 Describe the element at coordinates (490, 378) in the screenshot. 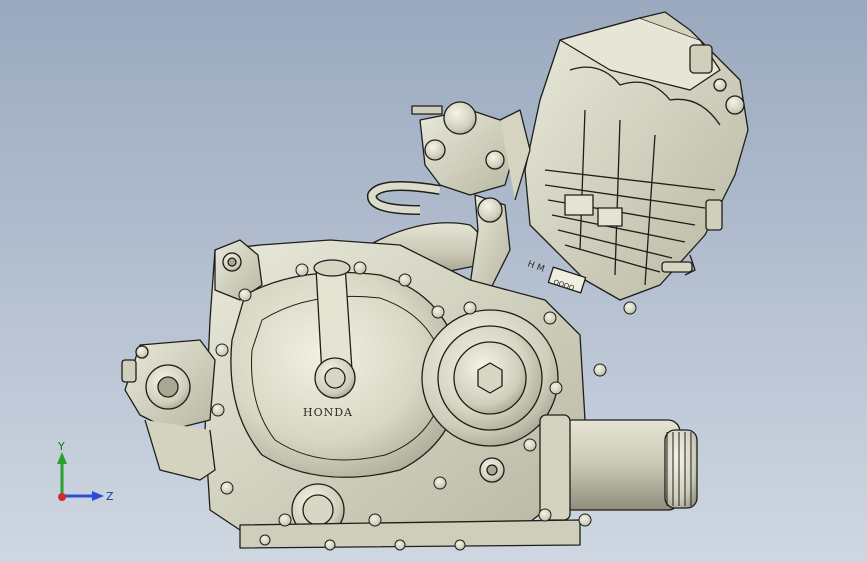

I see `generator-cover` at that location.